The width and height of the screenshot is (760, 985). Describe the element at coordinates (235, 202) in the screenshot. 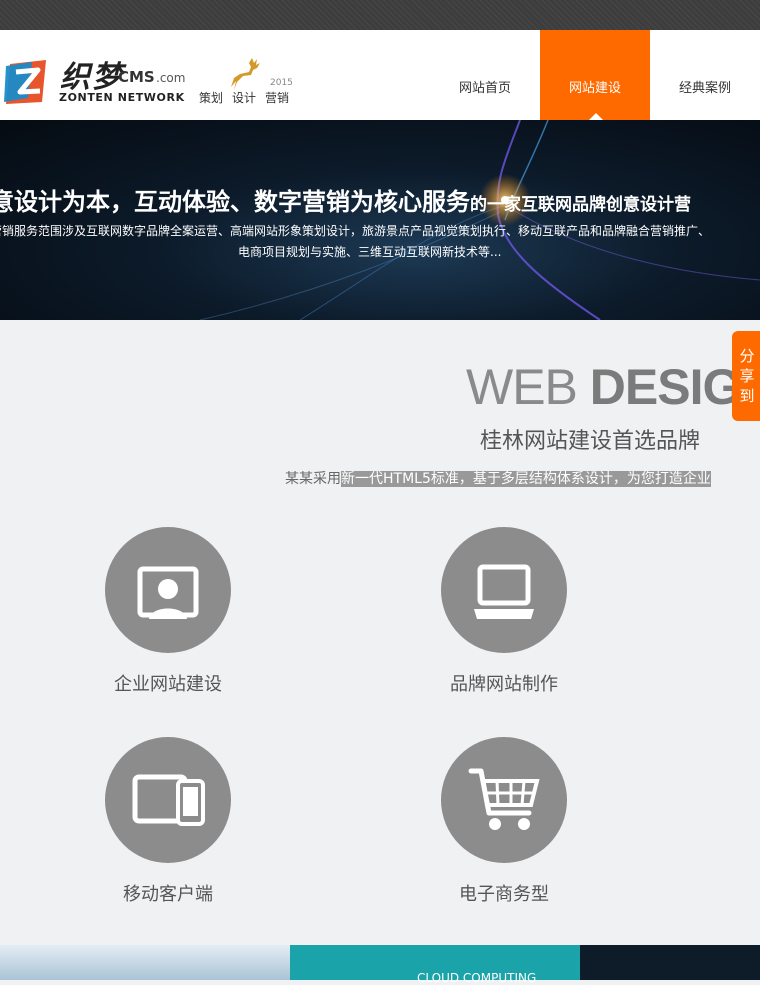

I see `banner-headline-main: 意设计为本，互动体验、数字营销为核心服务` at that location.